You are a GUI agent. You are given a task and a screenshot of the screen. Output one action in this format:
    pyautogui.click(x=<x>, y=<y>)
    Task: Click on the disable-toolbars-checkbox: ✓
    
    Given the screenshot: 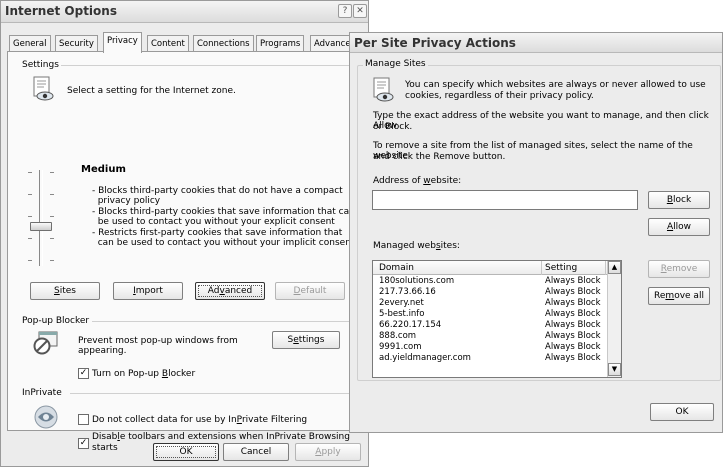 What is the action you would take?
    pyautogui.click(x=83, y=443)
    